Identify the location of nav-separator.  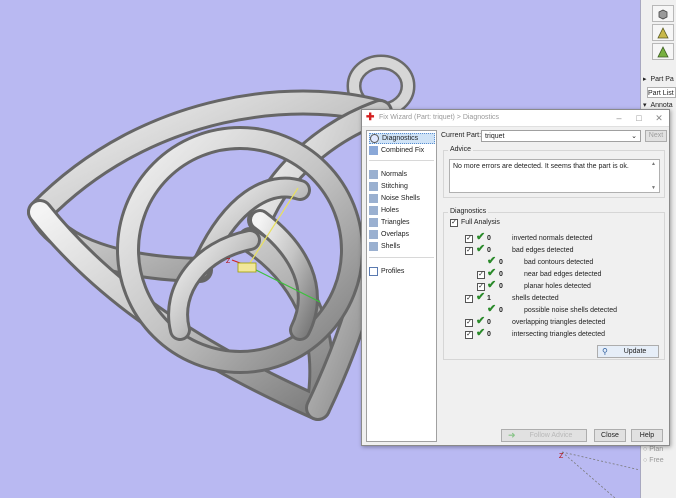
(401, 257).